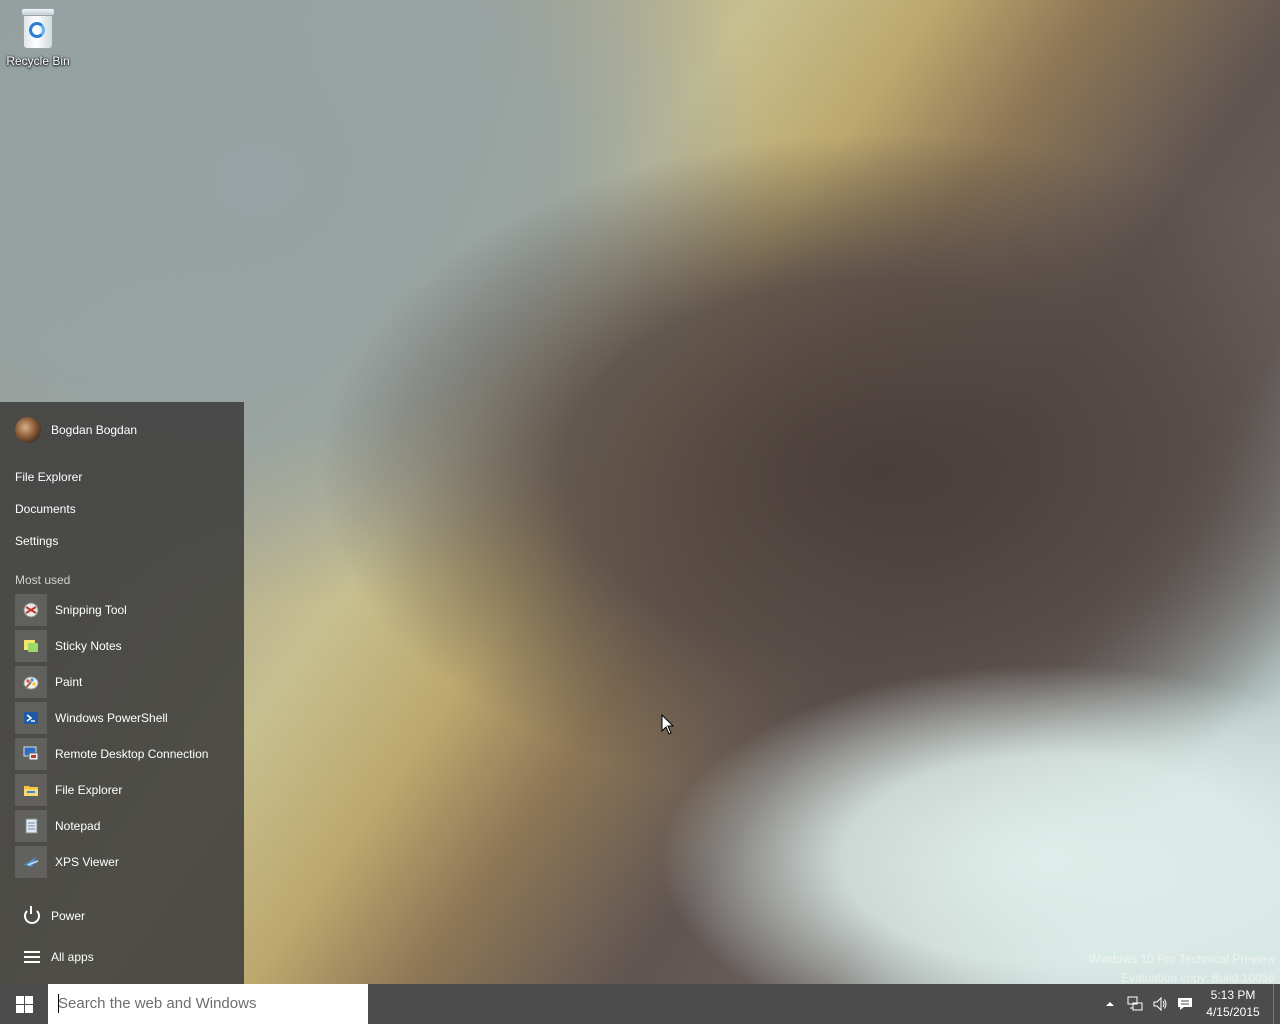  What do you see at coordinates (89, 790) in the screenshot?
I see `app-label: File Explorer` at bounding box center [89, 790].